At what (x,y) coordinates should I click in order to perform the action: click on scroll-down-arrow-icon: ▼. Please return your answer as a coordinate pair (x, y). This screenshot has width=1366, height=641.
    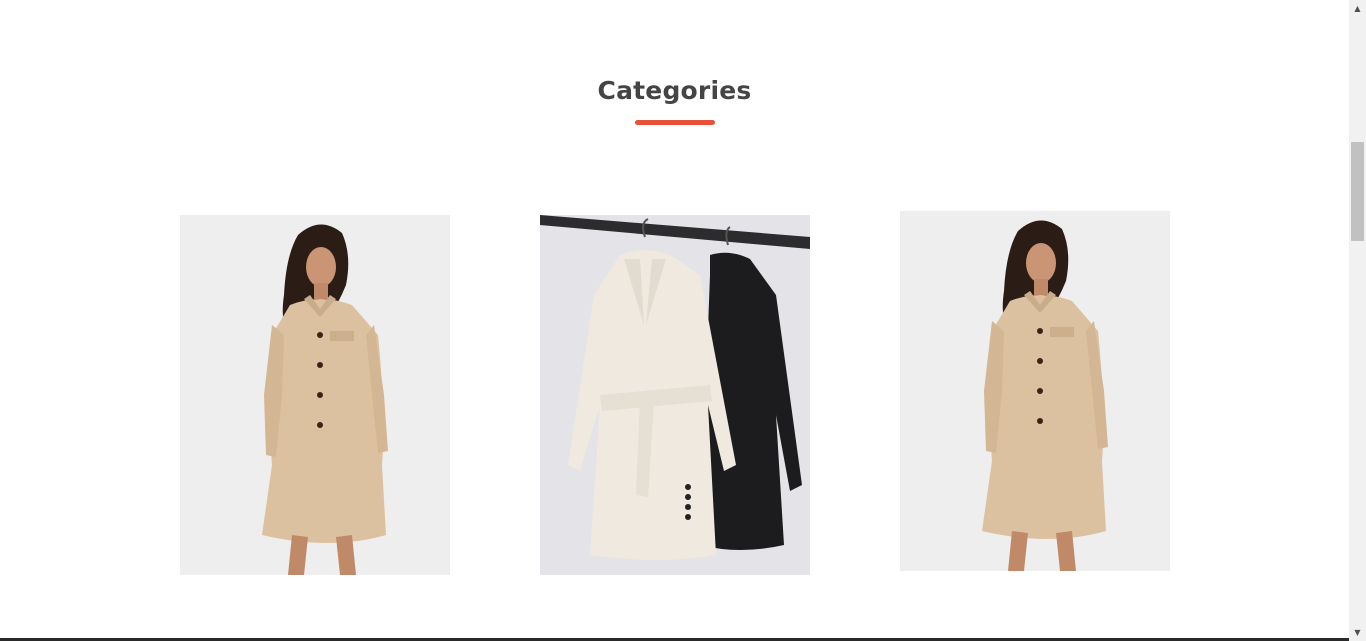
    Looking at the image, I should click on (1357, 632).